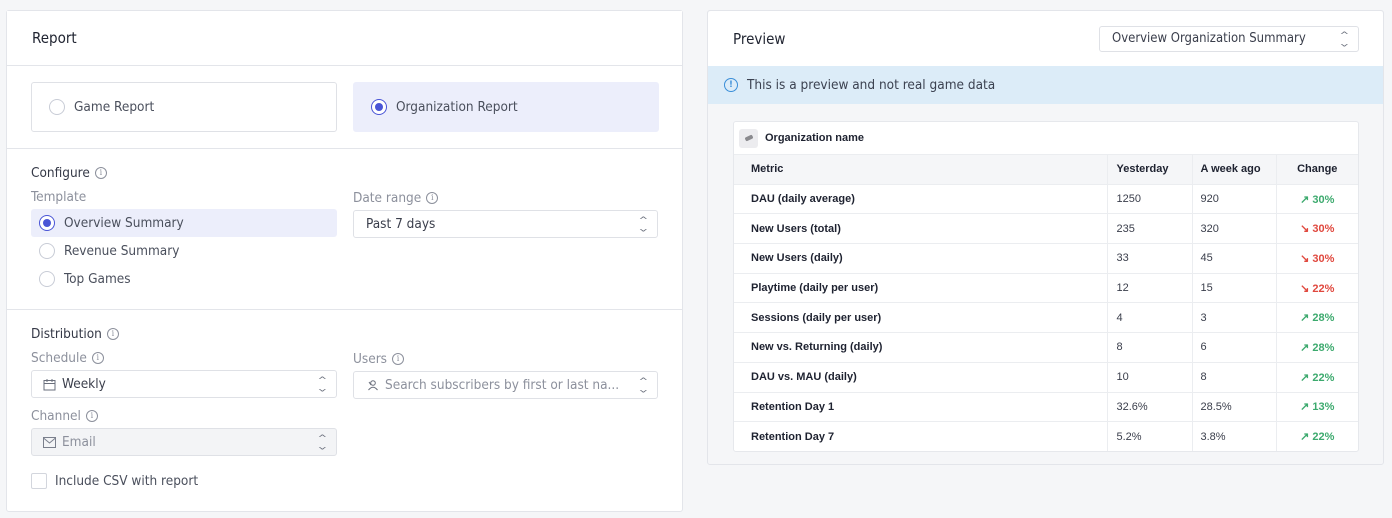  I want to click on table-row: DAU (daily average) 1250 920 ↗ 30%, so click(1046, 198).